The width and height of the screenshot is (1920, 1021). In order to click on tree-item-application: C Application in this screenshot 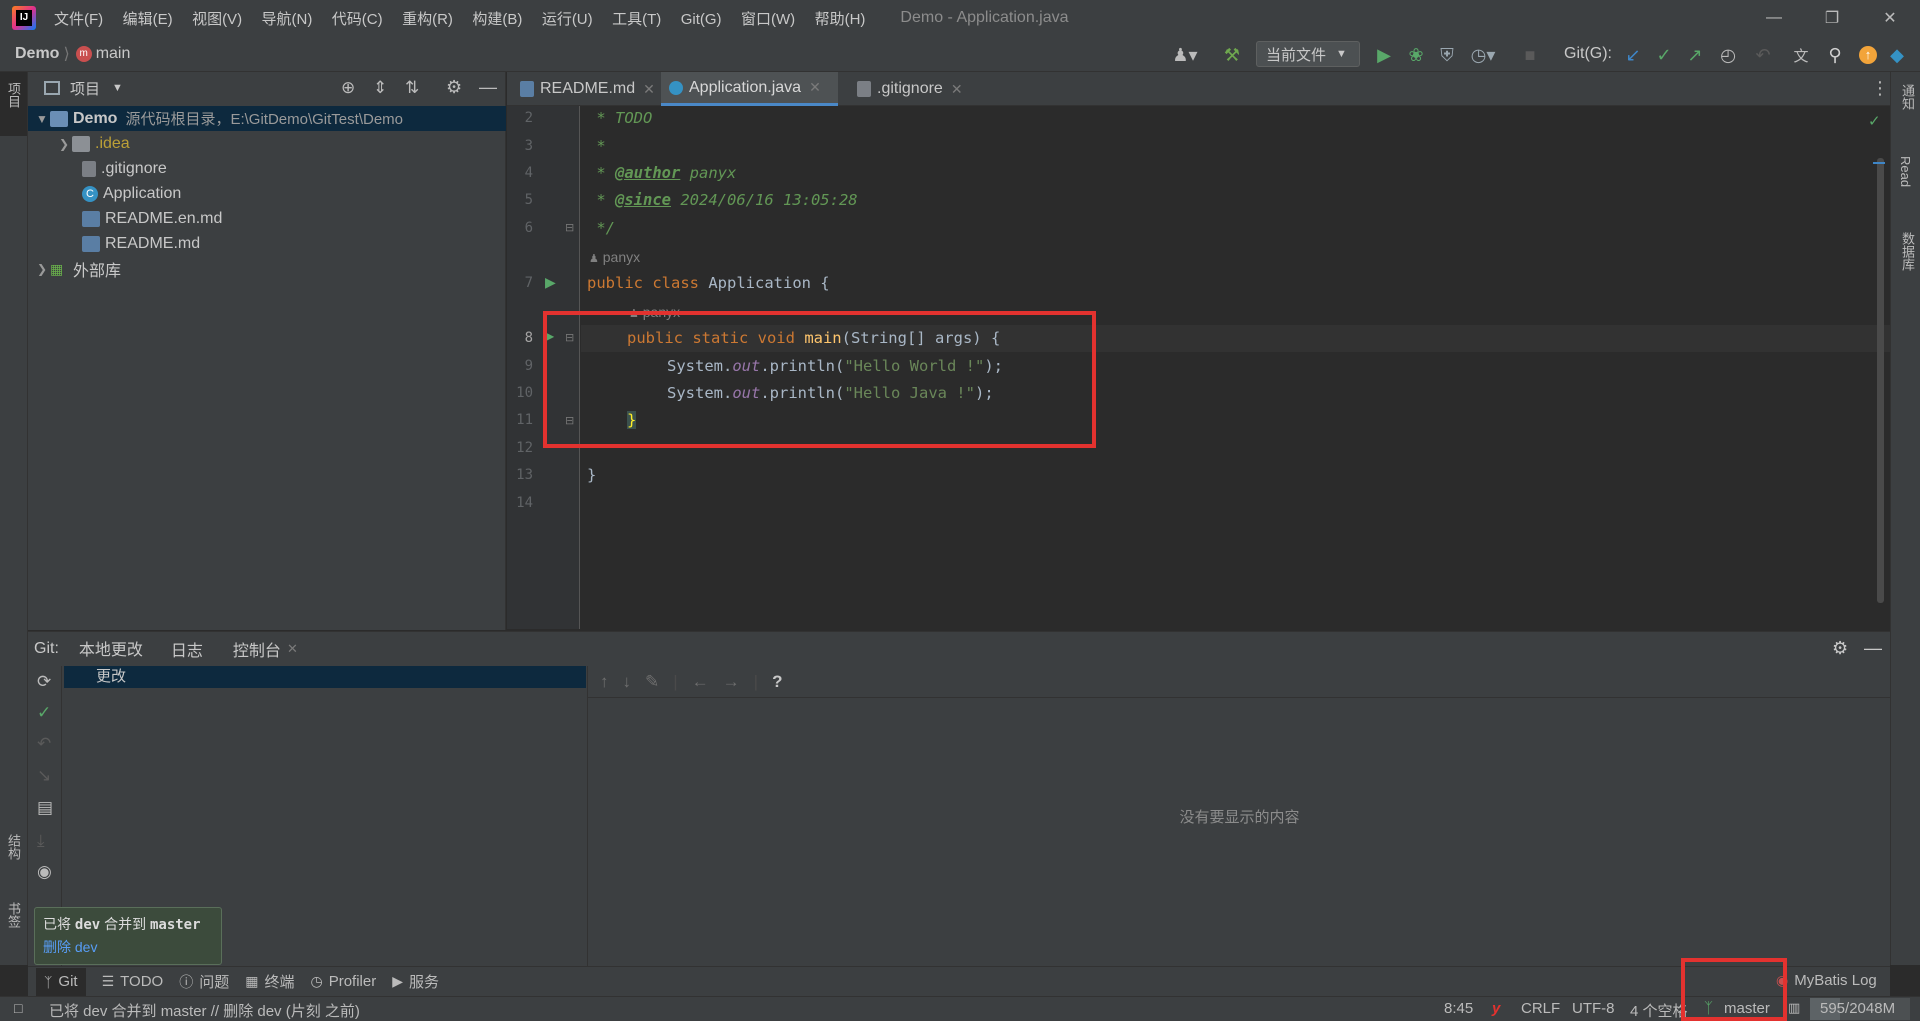, I will do `click(267, 193)`.